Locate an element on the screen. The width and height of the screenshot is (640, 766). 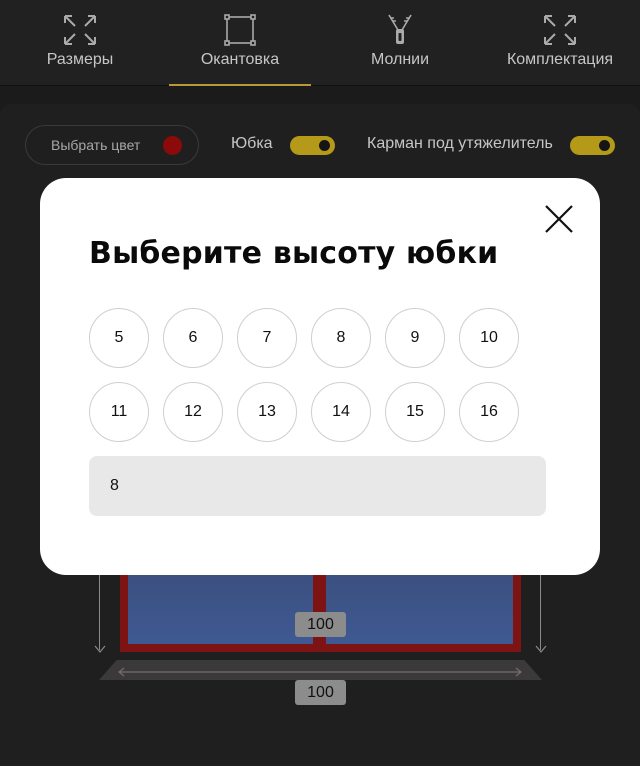
close-x-icon is located at coordinates (559, 219).